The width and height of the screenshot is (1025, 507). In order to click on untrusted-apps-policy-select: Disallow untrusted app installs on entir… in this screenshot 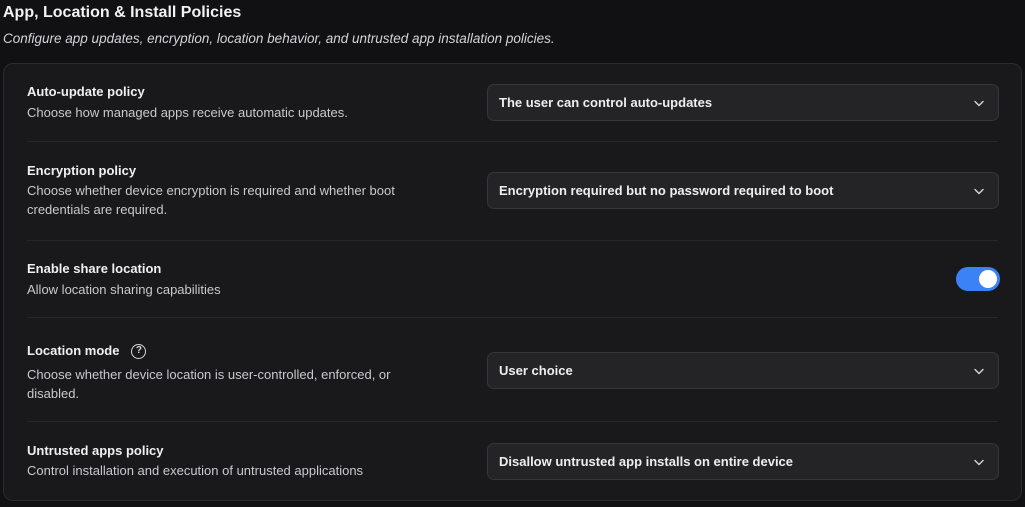, I will do `click(743, 461)`.